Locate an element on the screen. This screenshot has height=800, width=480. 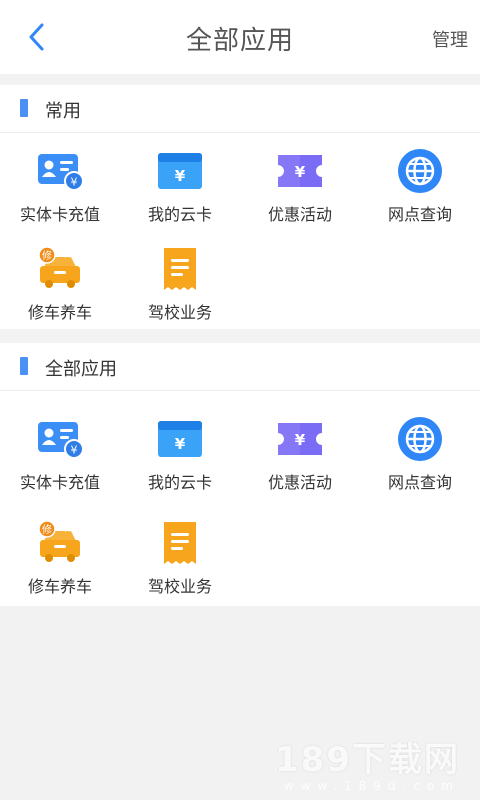
watermark: 189下载网 www.189d.com is located at coordinates (367, 762).